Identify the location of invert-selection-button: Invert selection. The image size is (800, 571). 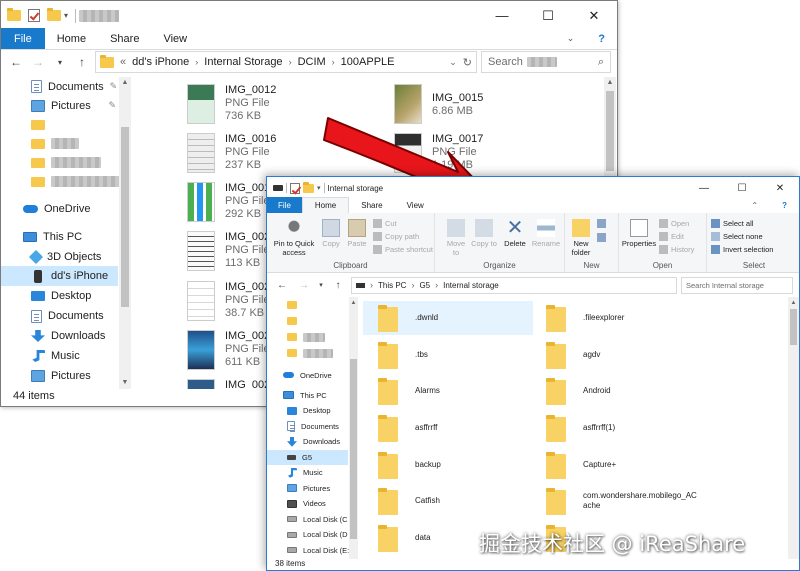
(742, 249).